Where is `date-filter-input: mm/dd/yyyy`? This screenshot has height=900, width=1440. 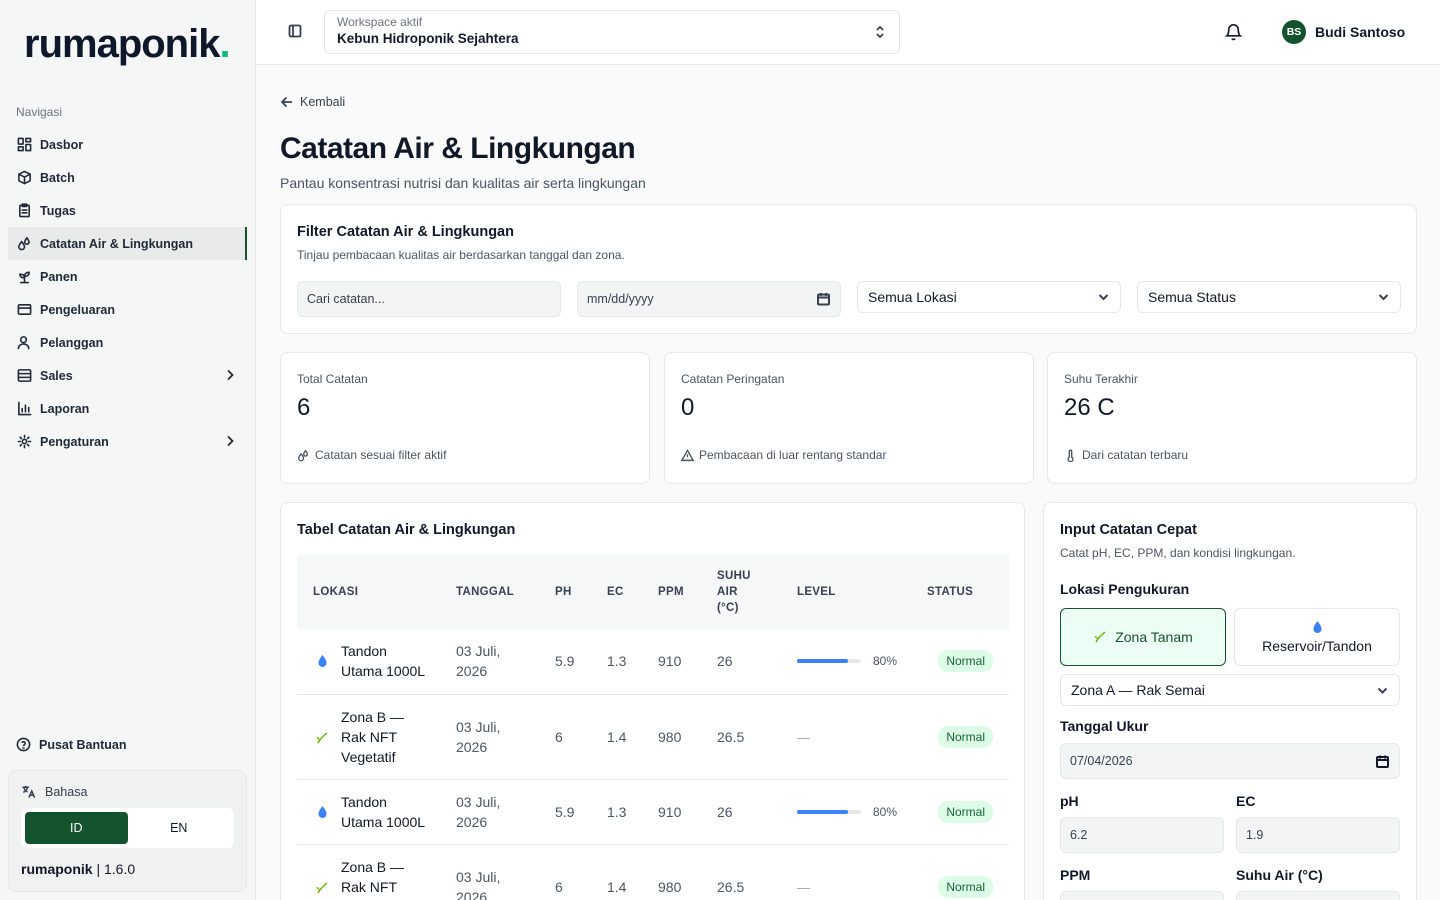
date-filter-input: mm/dd/yyyy is located at coordinates (709, 299).